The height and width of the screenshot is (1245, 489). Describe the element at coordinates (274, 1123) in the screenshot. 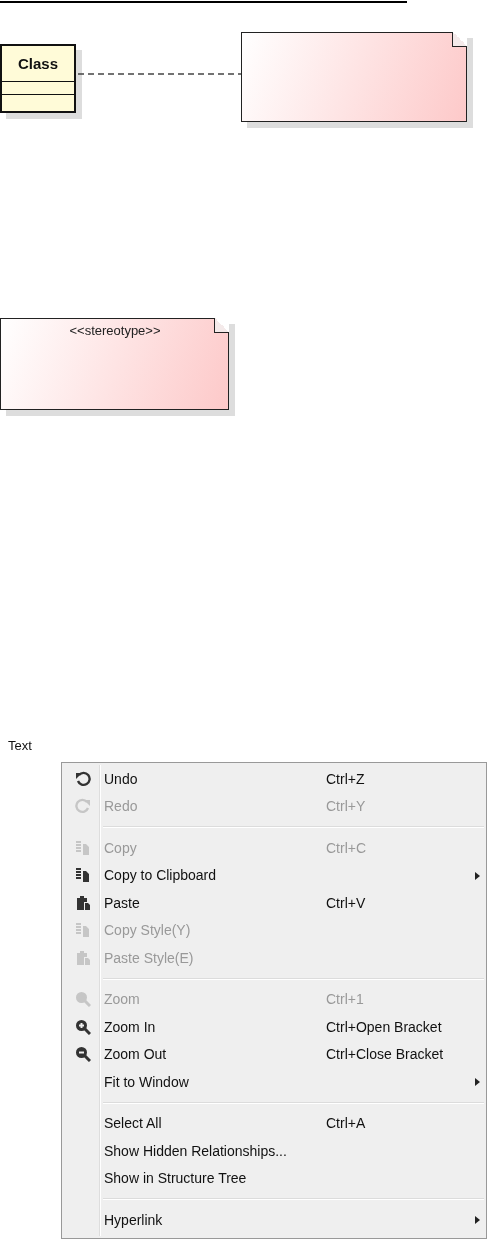

I see `menu-item: Select All Ctrl+A` at that location.